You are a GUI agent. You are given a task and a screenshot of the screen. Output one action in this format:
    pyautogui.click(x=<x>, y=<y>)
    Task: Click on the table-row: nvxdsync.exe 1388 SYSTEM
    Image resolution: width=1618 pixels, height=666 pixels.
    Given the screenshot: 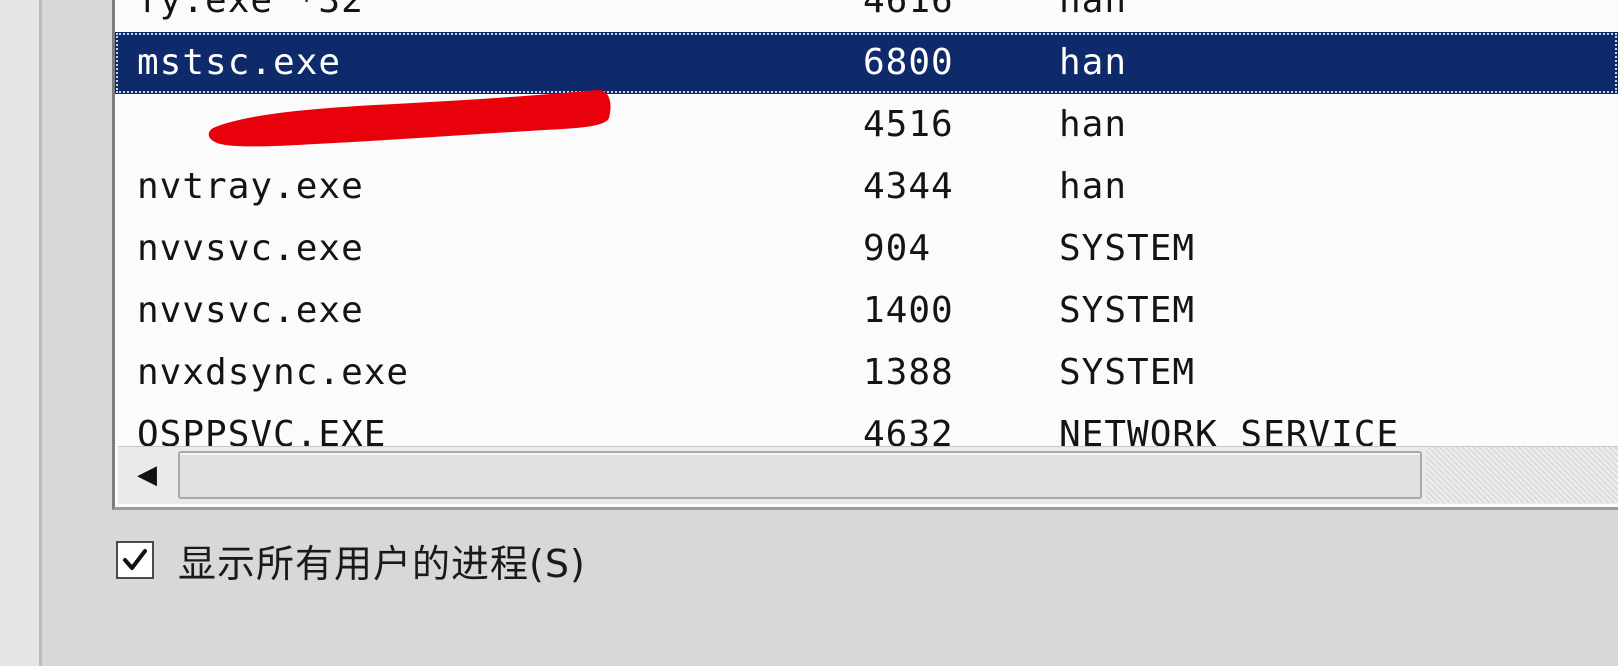 What is the action you would take?
    pyautogui.click(x=866, y=373)
    